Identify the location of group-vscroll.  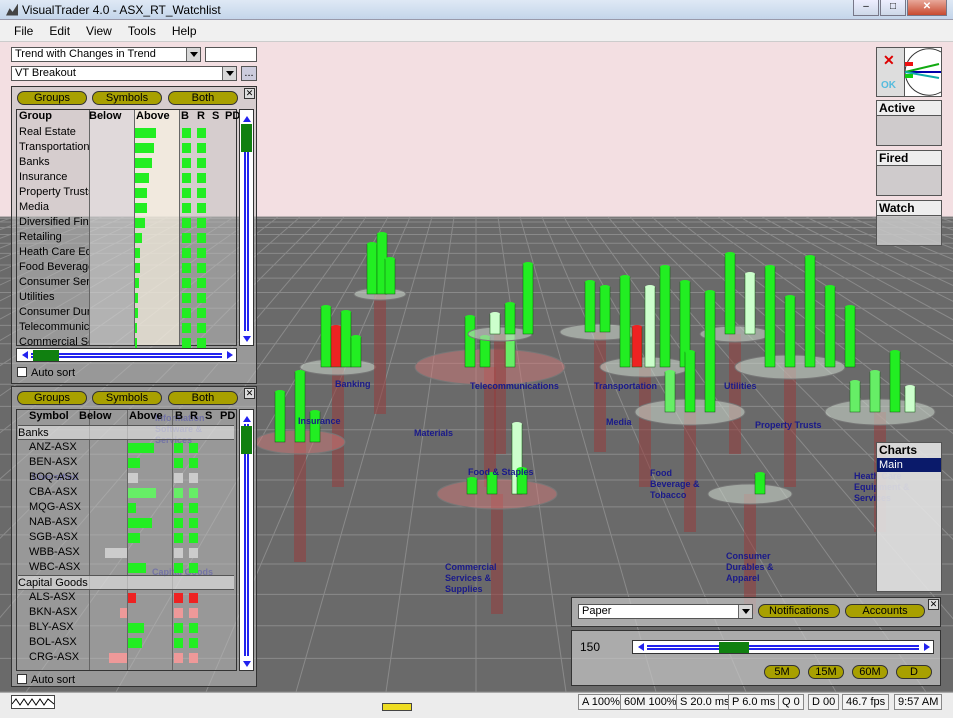
(246, 227).